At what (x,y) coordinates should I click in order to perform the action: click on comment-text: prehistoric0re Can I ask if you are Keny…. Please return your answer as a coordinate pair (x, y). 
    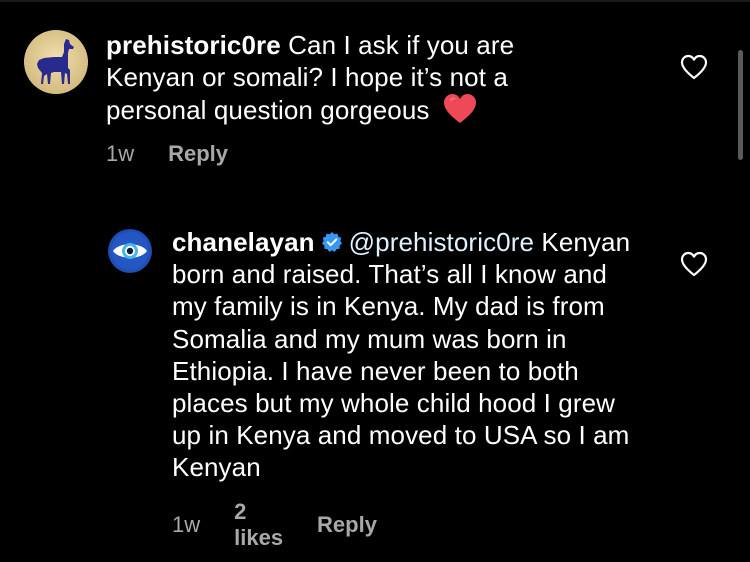
    Looking at the image, I should click on (336, 77).